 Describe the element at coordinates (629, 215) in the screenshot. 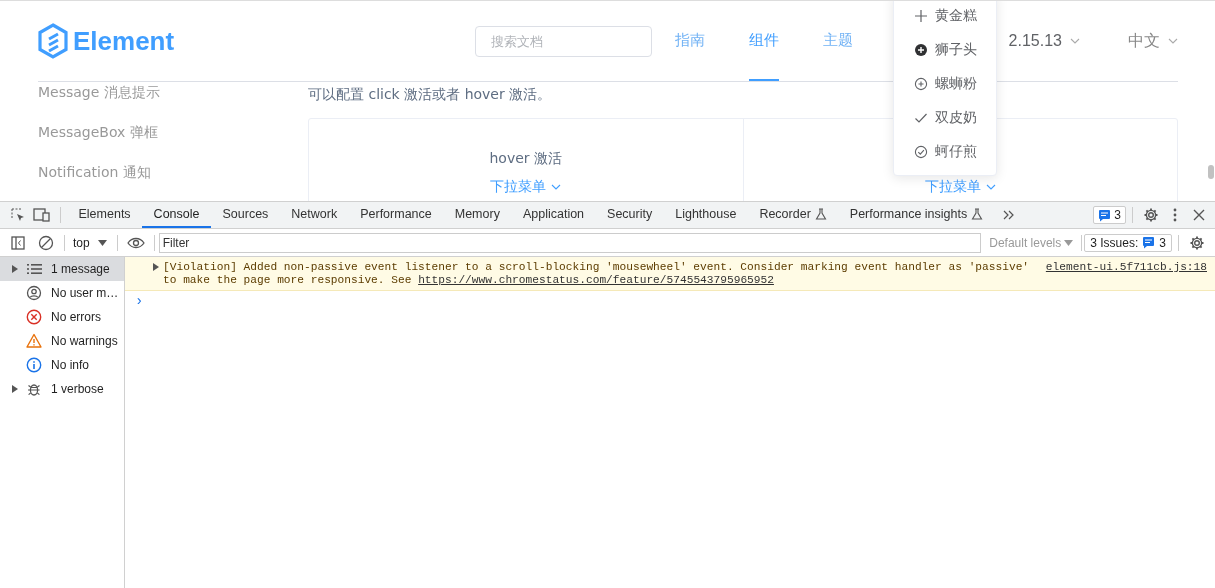

I see `devtools-tab: Security` at that location.